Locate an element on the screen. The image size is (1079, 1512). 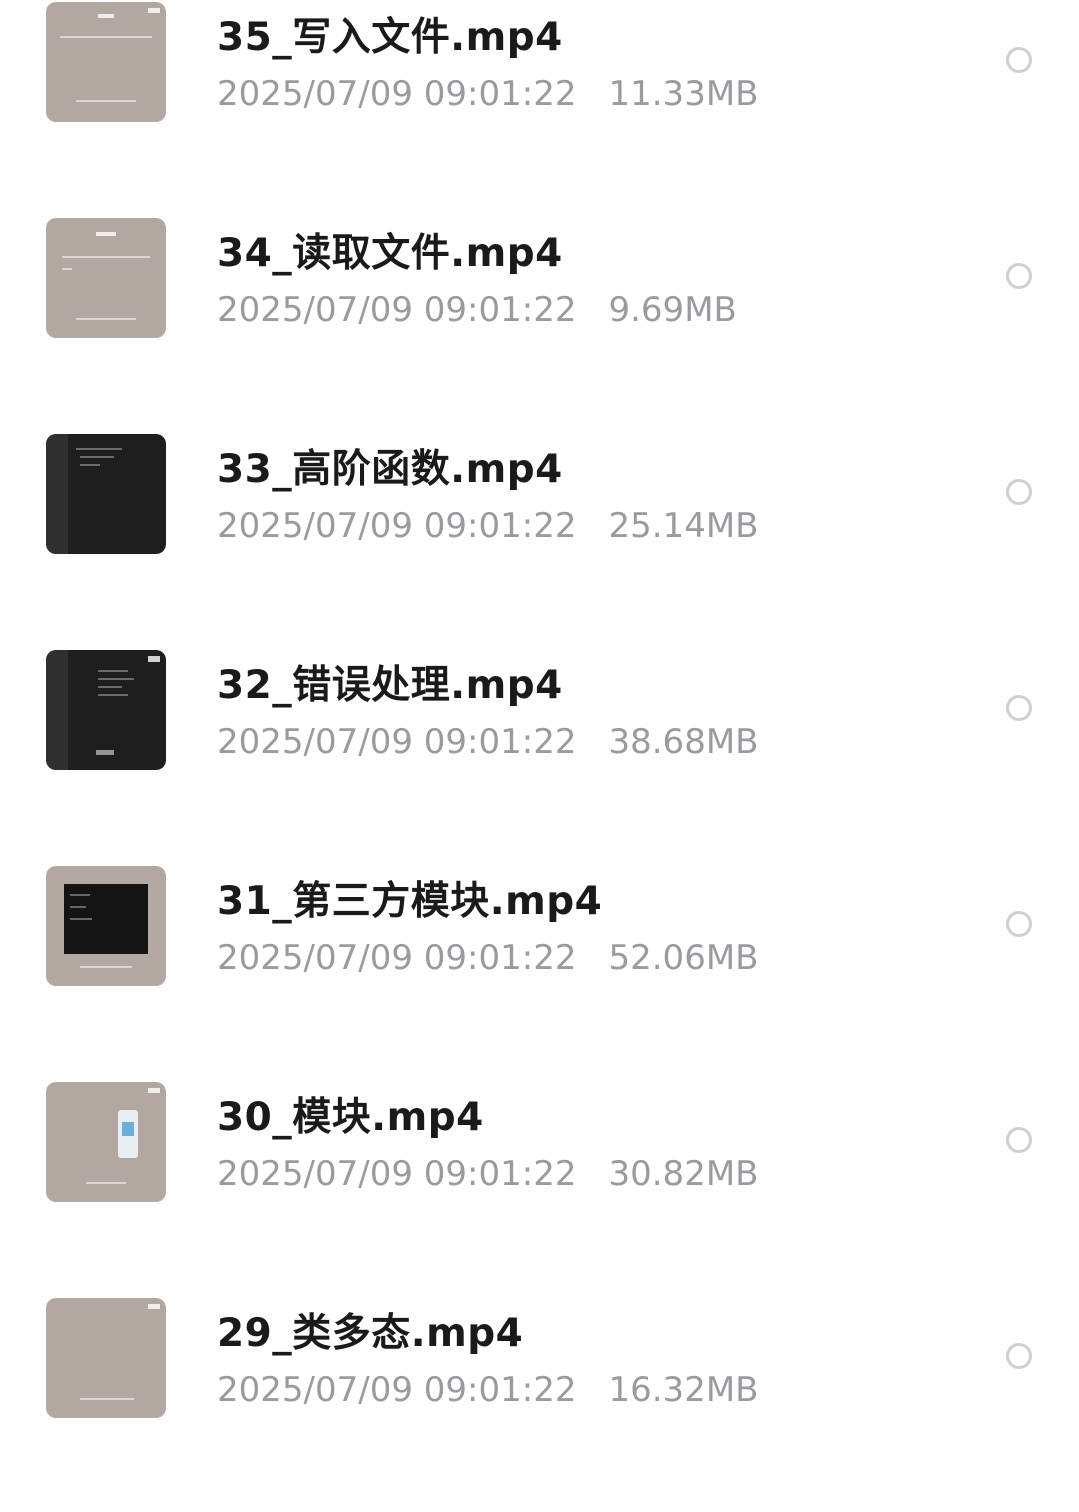
file-size: 38.68MB is located at coordinates (683, 742).